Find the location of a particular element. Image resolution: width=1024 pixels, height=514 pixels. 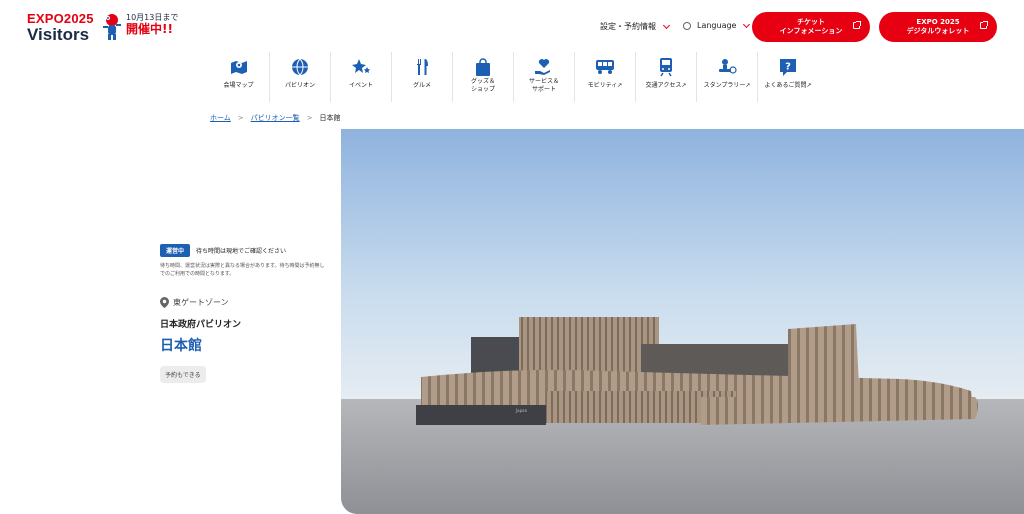

status-badge: 運営中 is located at coordinates (175, 250).